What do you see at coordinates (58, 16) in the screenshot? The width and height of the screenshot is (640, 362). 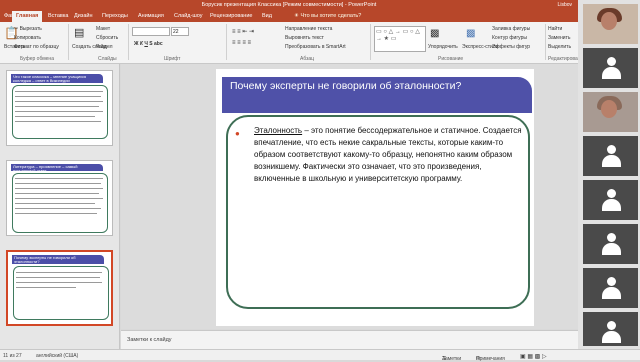 I see `tab-insert: Вставка` at bounding box center [58, 16].